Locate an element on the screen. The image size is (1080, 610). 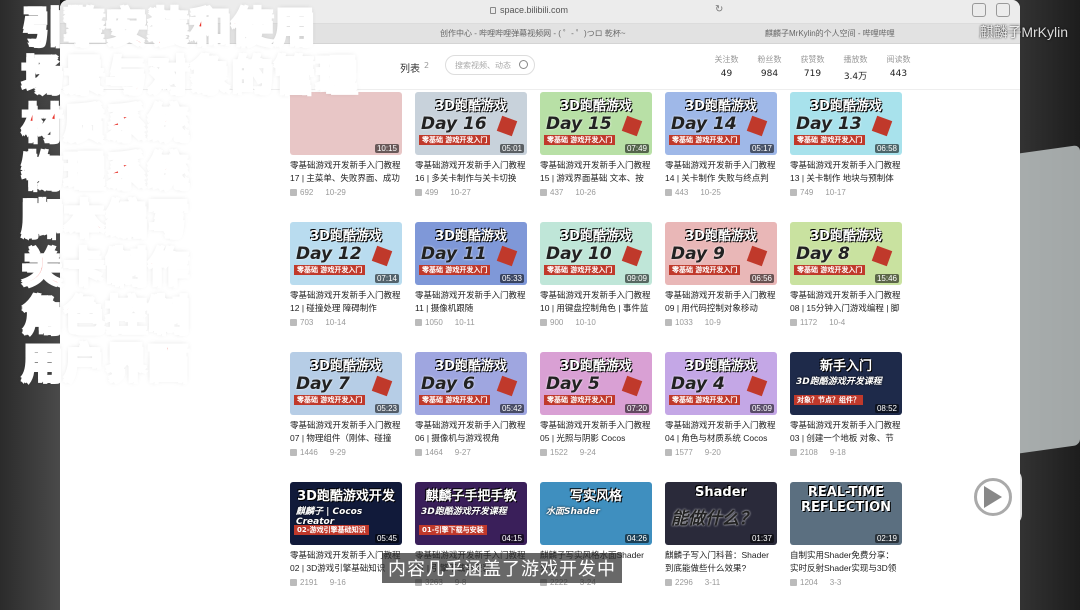
video-title: 麒麟子写入门科普：Shader到底能做些什么效果? is located at coordinates (721, 562).